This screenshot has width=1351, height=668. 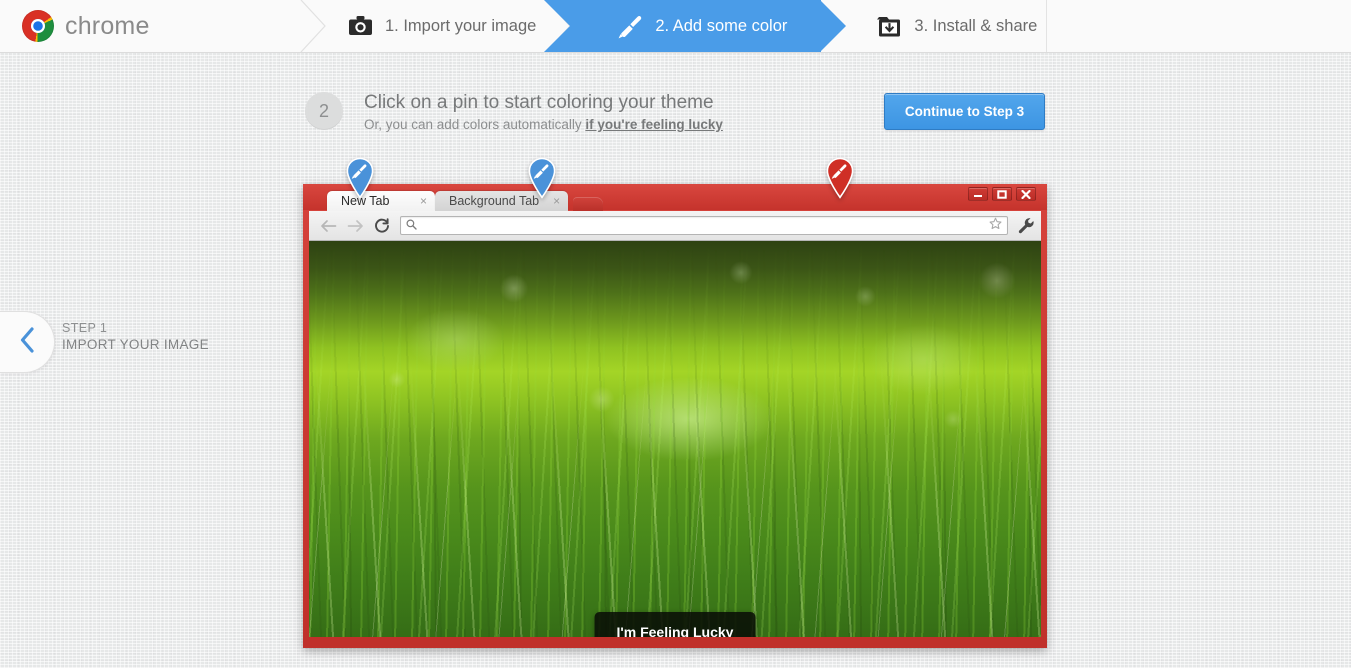 I want to click on chevron-left-icon, so click(x=27, y=342).